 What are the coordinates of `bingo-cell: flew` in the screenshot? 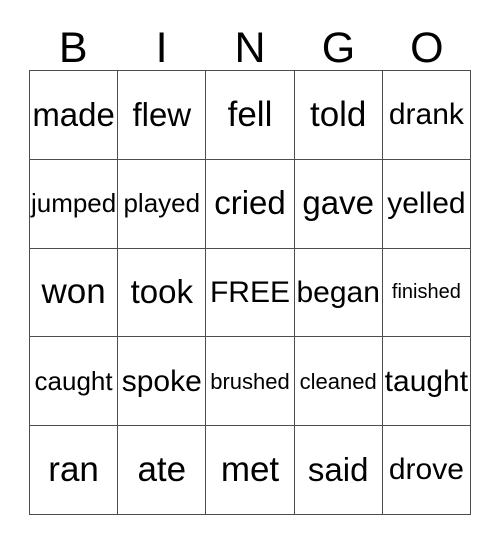 It's located at (162, 115).